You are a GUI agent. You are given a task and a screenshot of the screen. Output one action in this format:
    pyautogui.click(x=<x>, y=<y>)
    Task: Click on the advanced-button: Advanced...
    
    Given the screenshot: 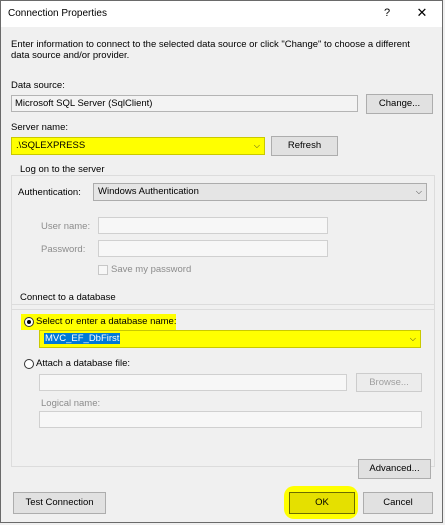 What is the action you would take?
    pyautogui.click(x=394, y=469)
    